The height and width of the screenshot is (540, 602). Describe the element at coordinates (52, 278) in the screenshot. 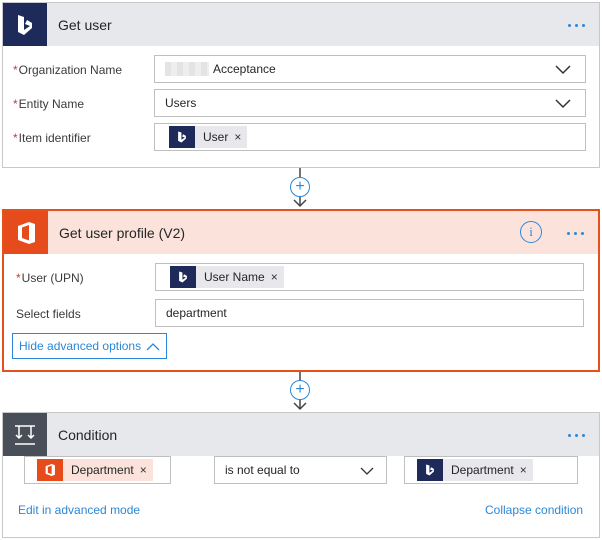

I see `user-upn-label: User (UPN)` at that location.